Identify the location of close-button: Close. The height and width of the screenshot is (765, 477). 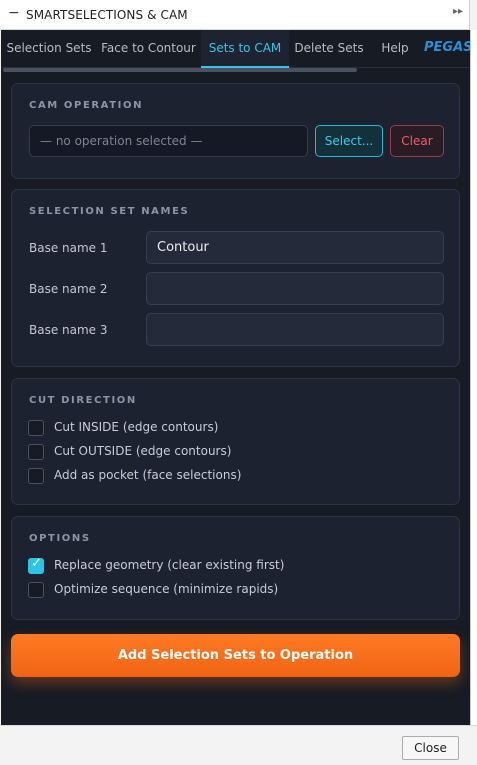
(430, 748).